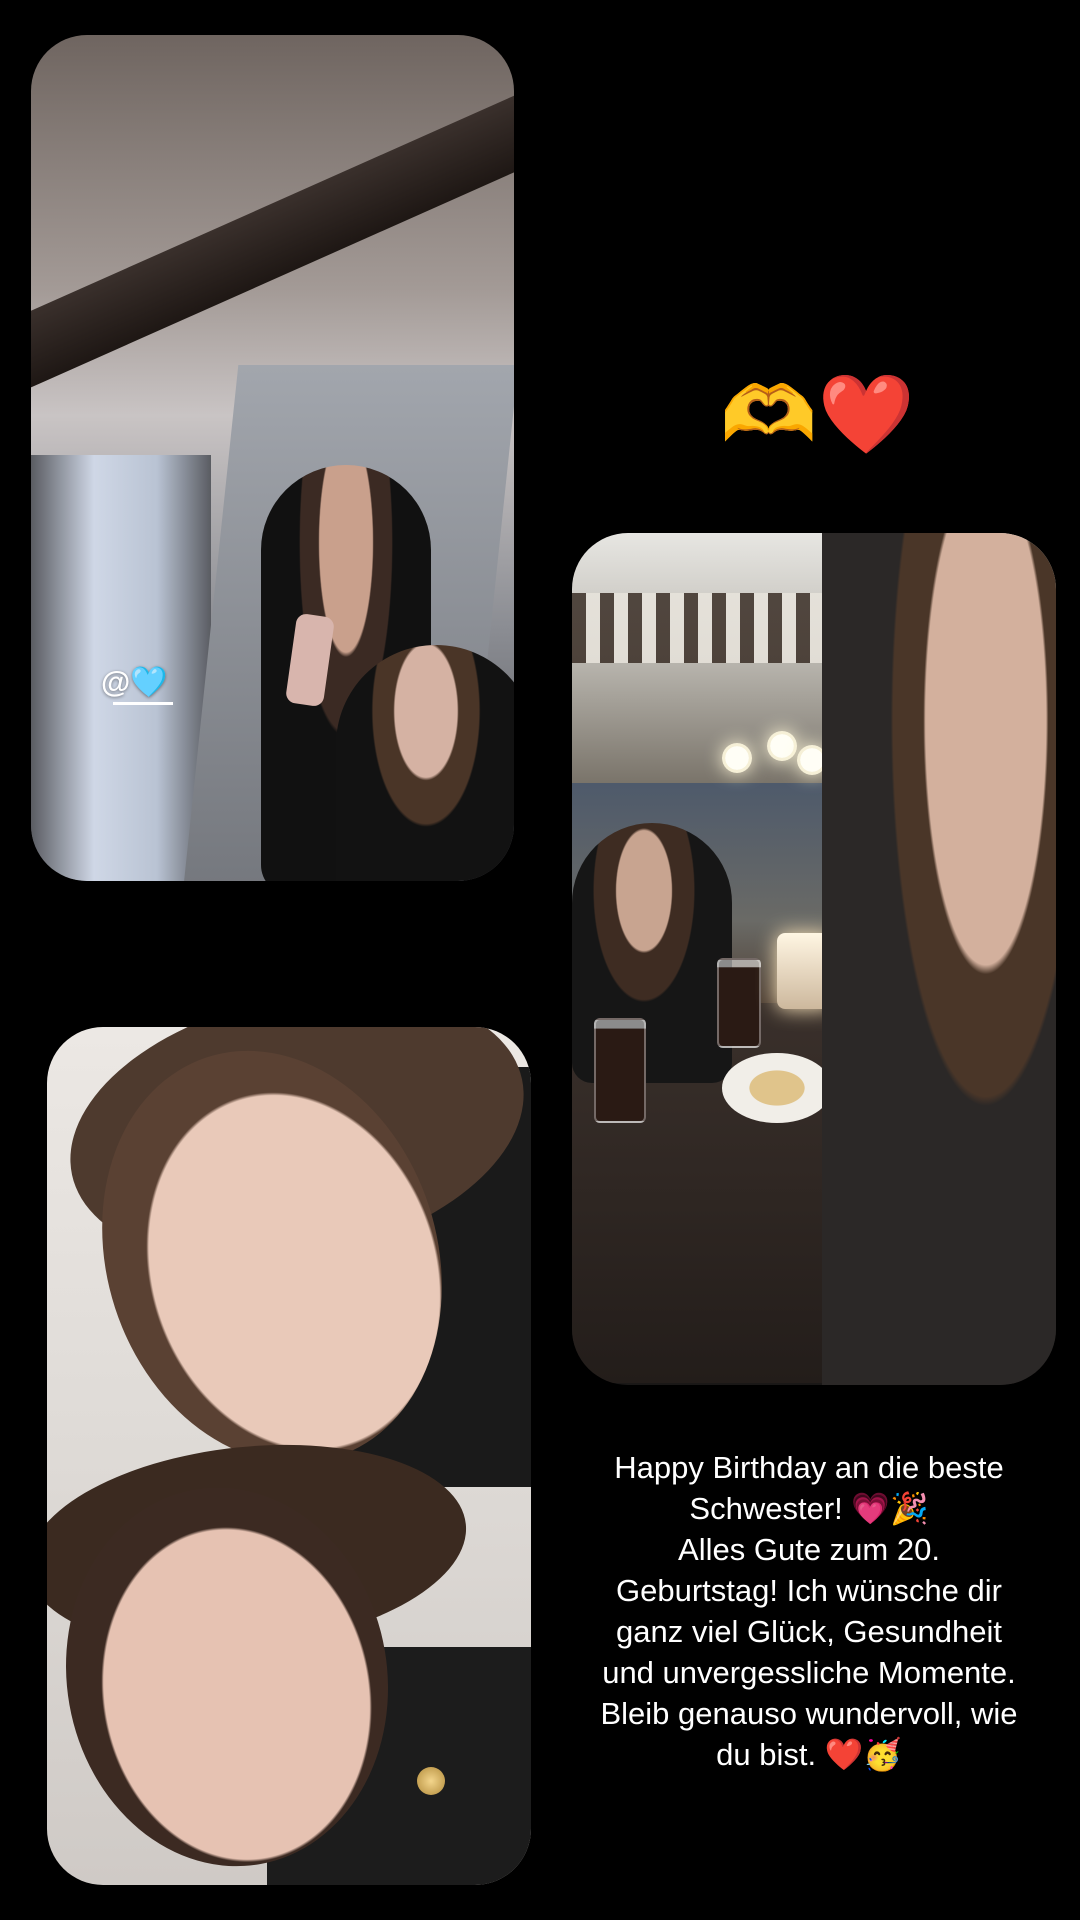  I want to click on caption-line: Schwester! 💗🎉, so click(809, 1508).